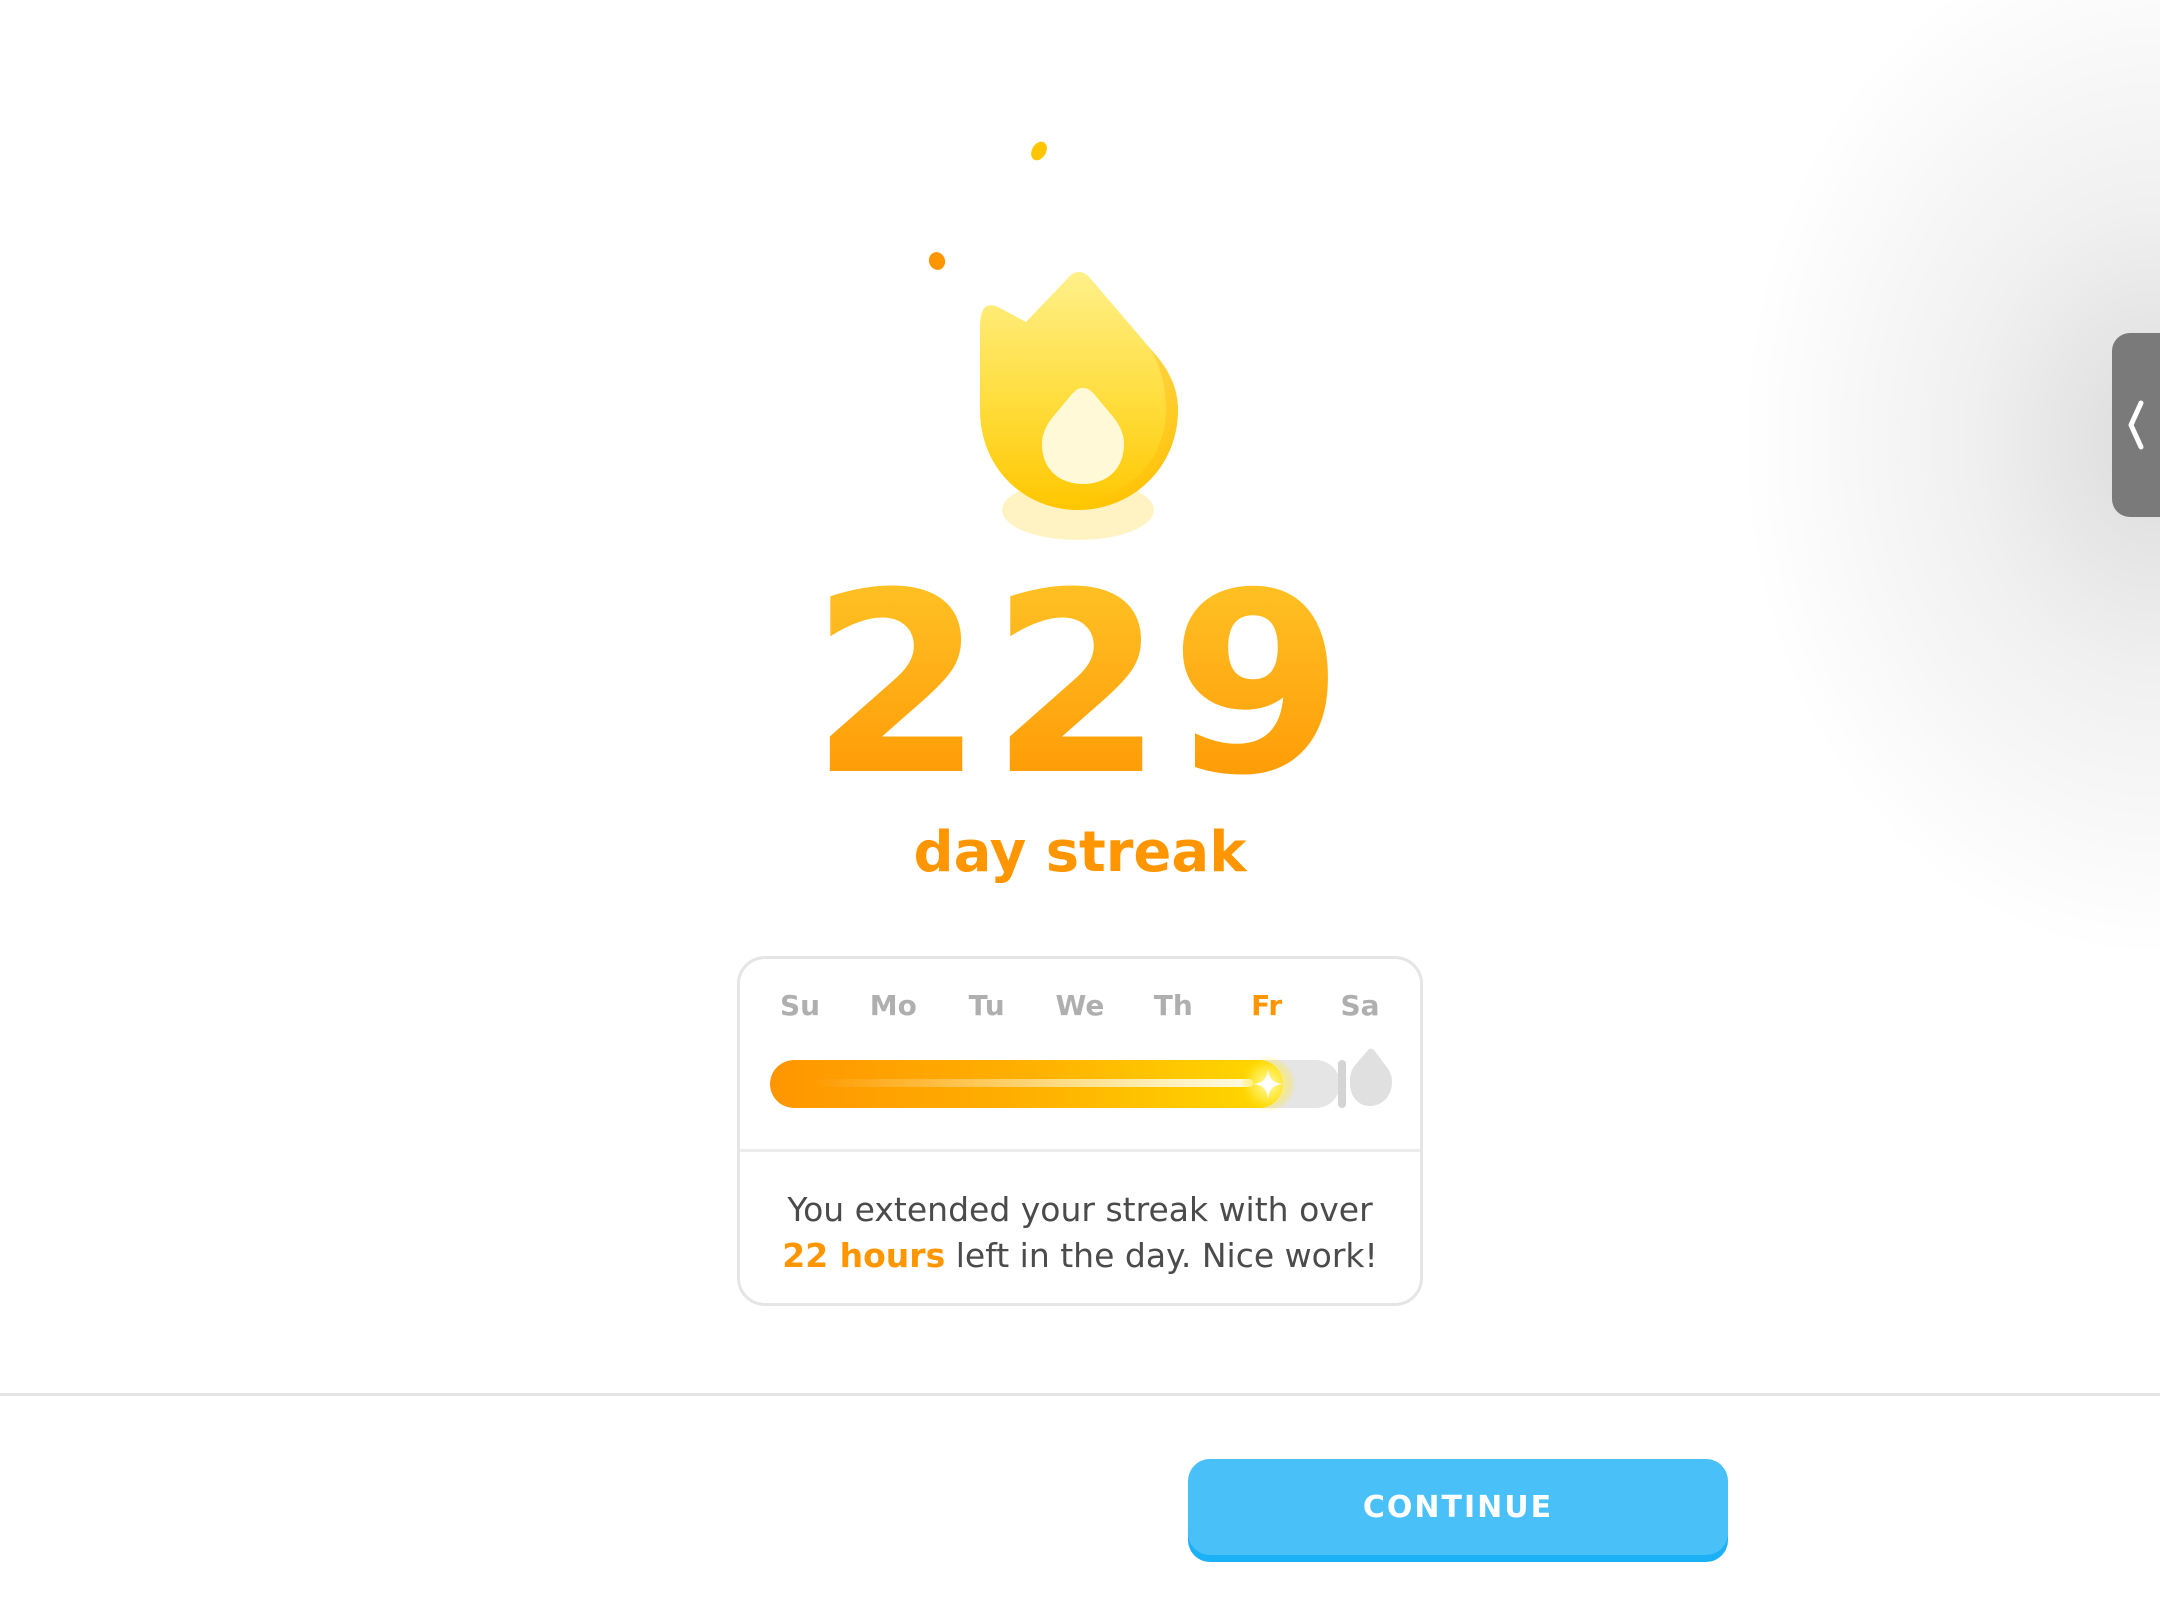 The height and width of the screenshot is (1620, 2160). What do you see at coordinates (893, 1005) in the screenshot?
I see `weekday-mo: Mo` at bounding box center [893, 1005].